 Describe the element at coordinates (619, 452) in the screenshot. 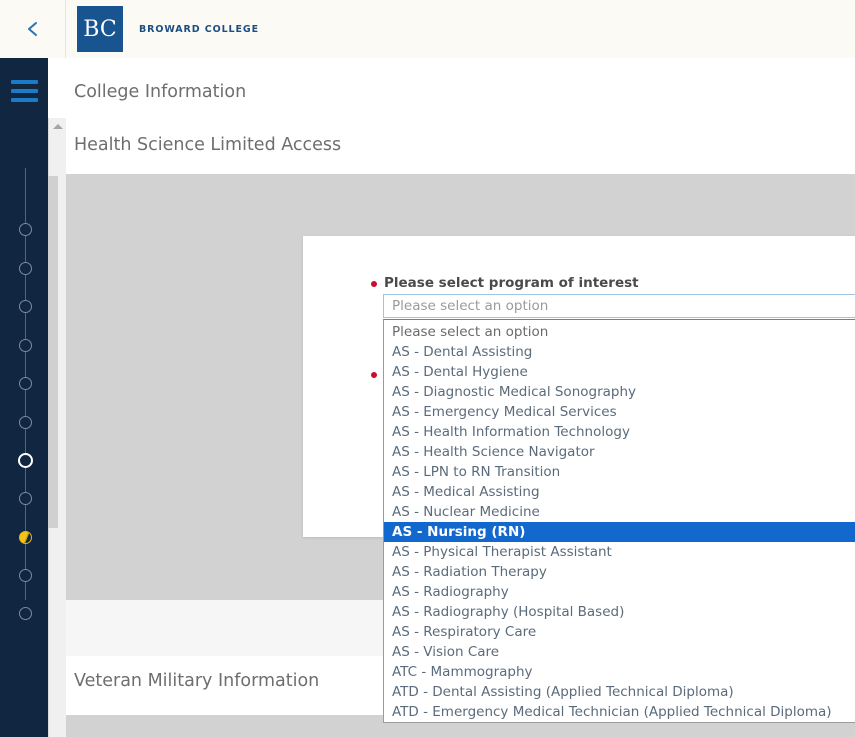

I see `dropdown-option: AS - Health Science Navigator` at that location.